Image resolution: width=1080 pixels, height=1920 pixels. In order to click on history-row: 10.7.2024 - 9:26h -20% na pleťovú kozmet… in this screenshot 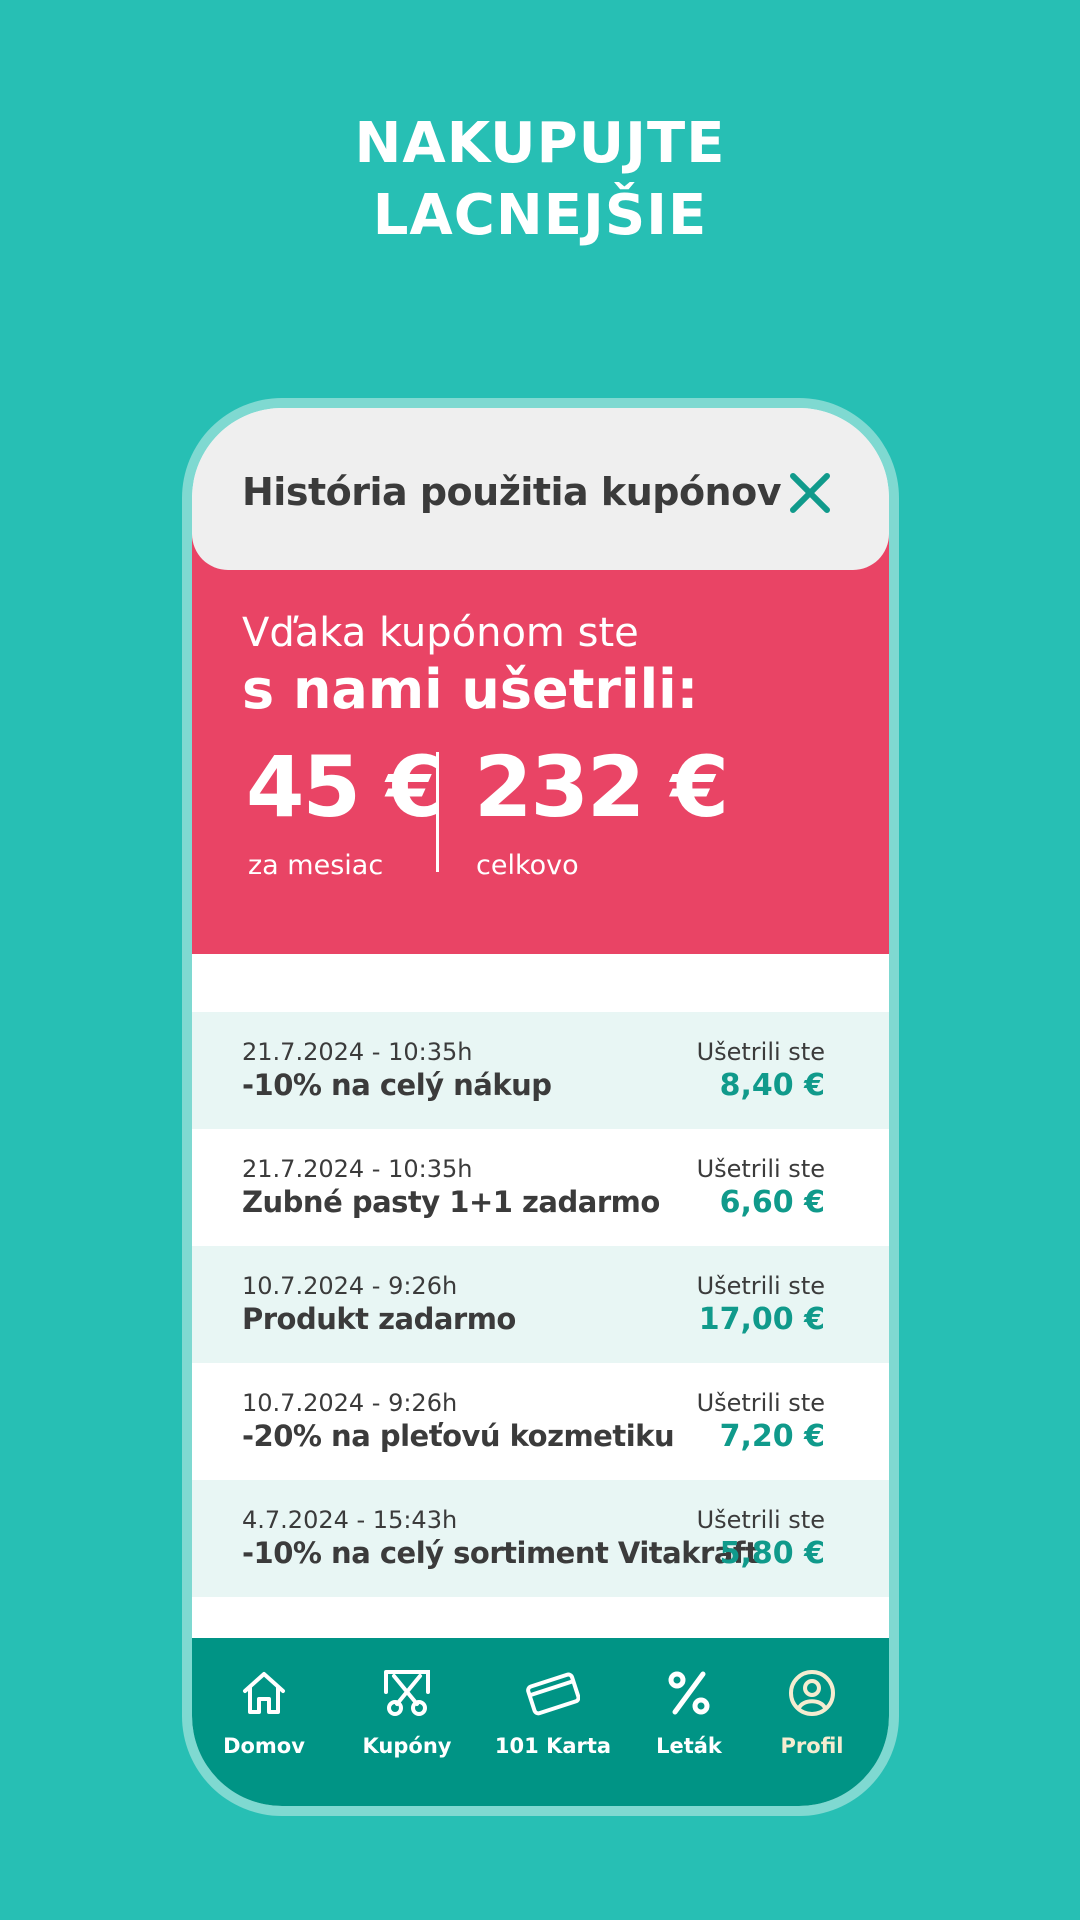, I will do `click(540, 1421)`.